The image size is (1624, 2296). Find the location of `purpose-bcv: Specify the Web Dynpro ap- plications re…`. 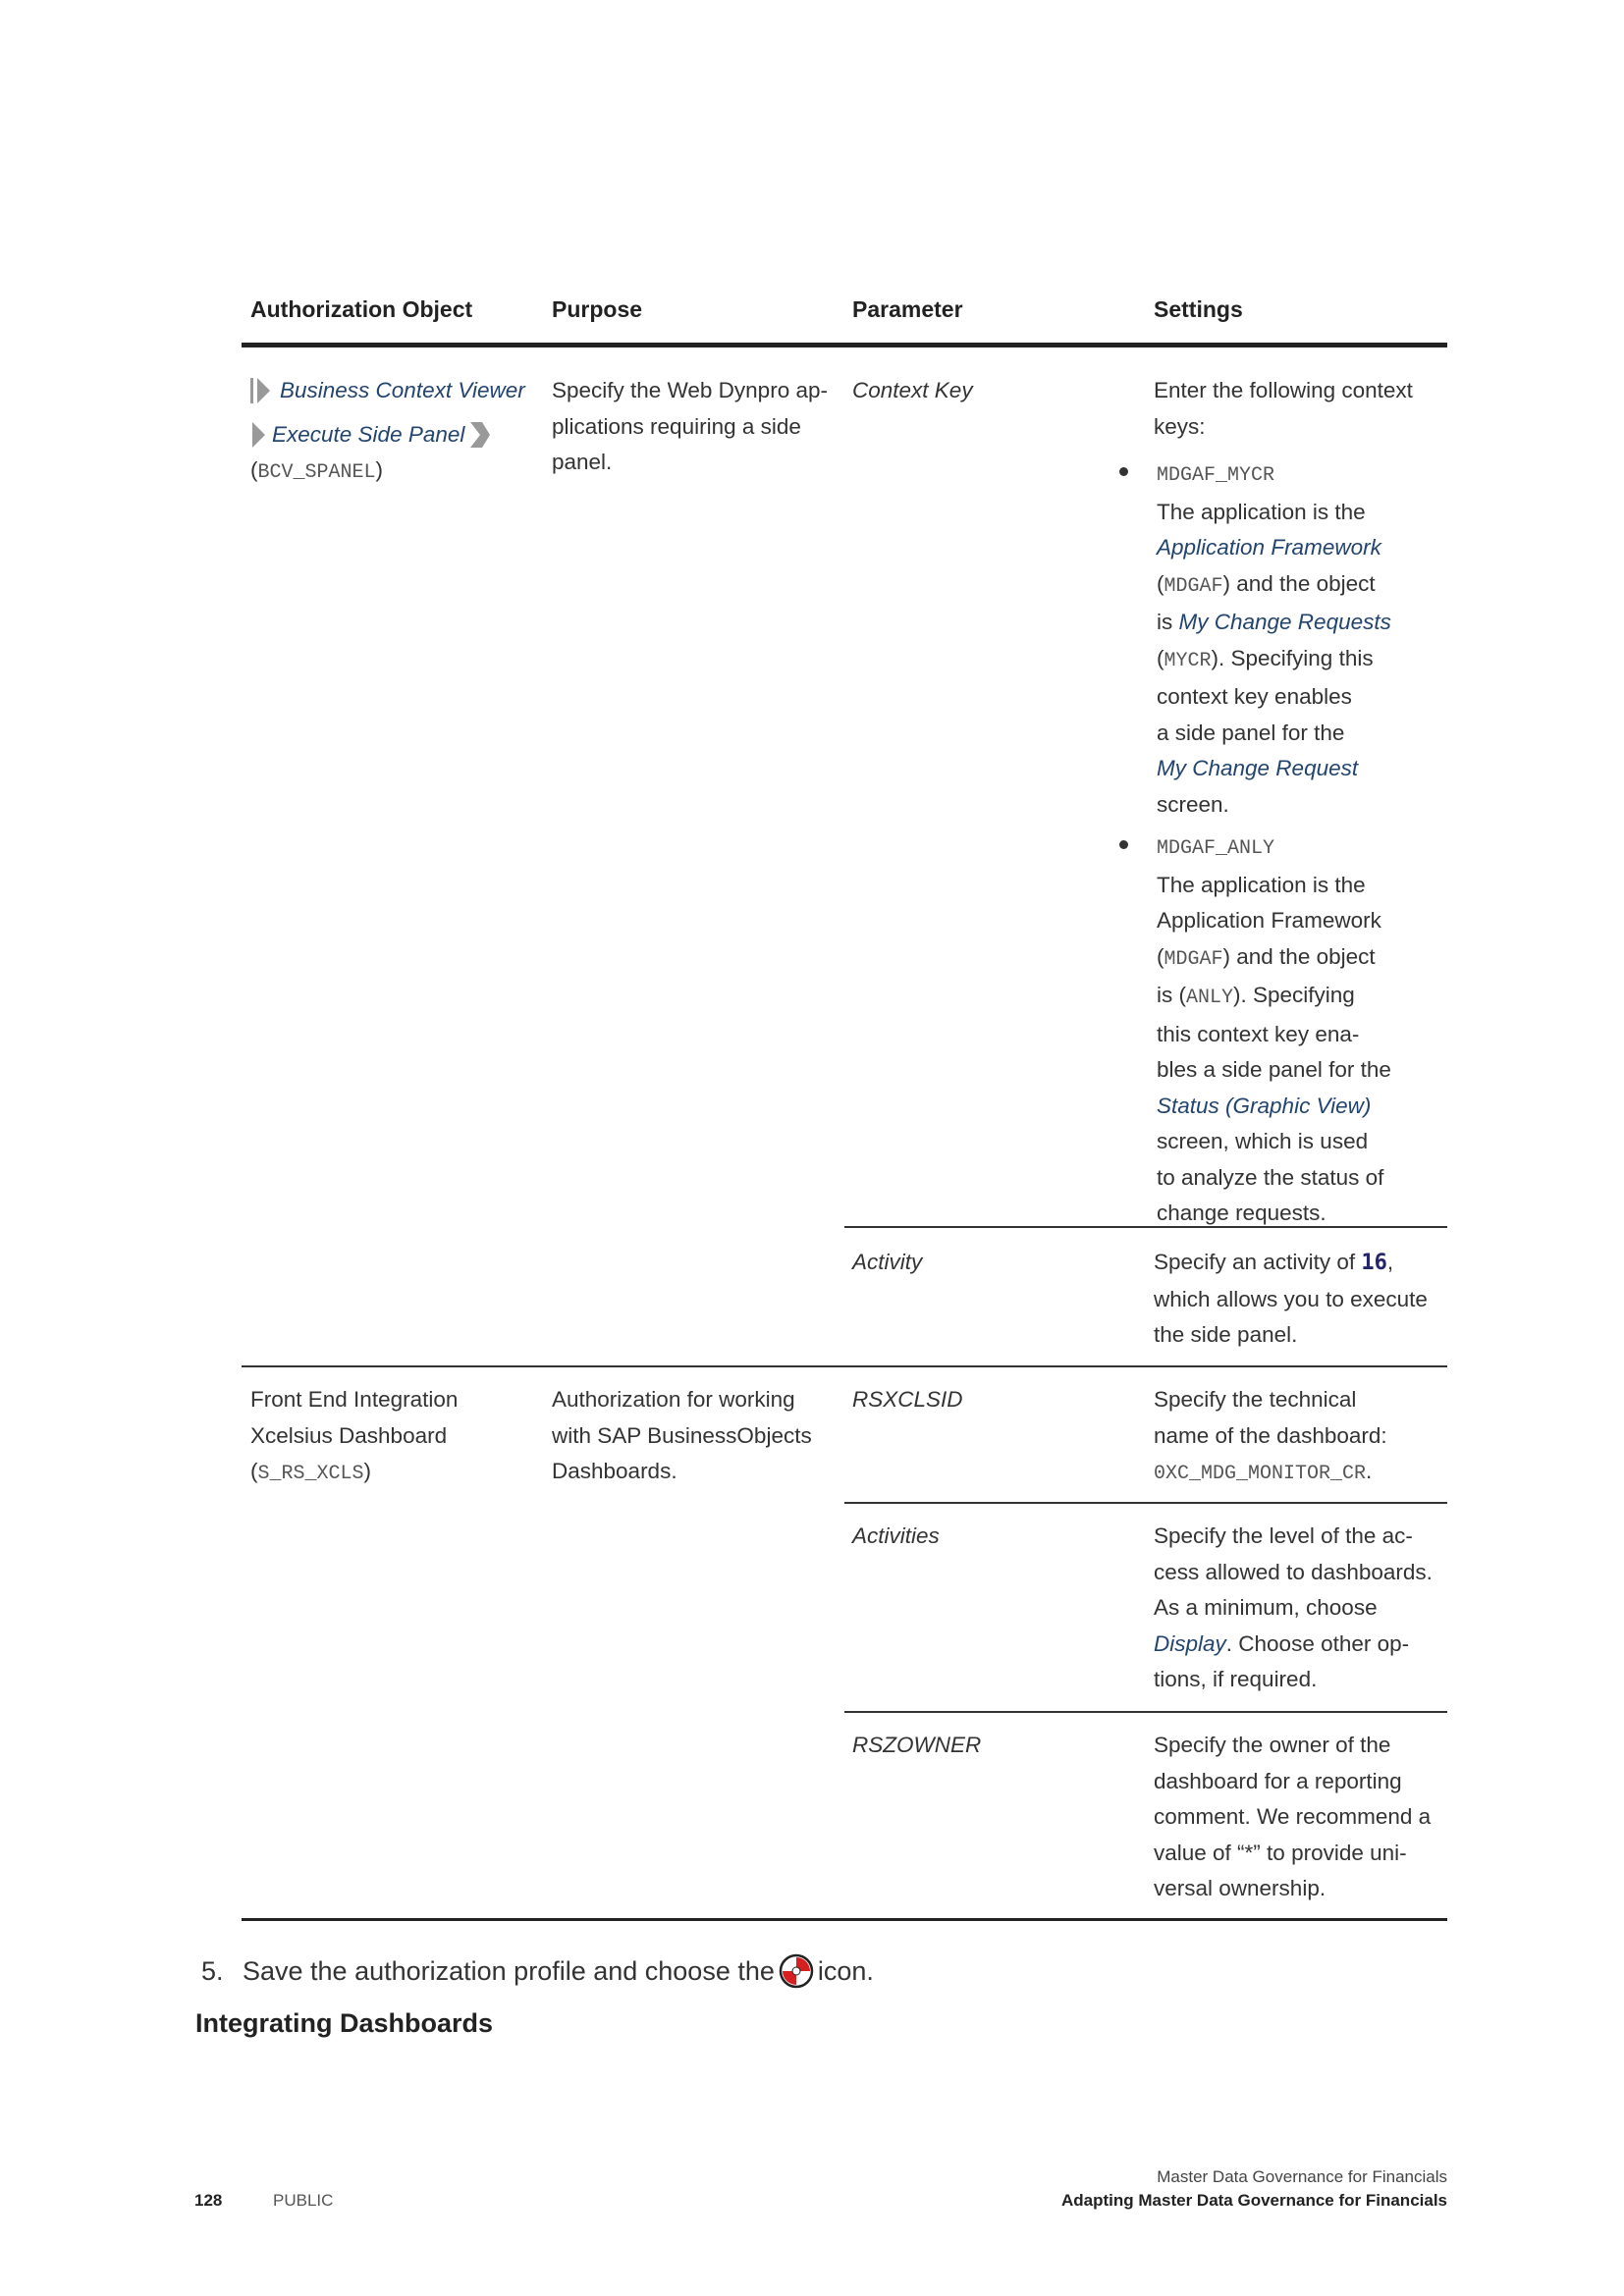

purpose-bcv: Specify the Web Dynpro ap- plications re… is located at coordinates (694, 427).